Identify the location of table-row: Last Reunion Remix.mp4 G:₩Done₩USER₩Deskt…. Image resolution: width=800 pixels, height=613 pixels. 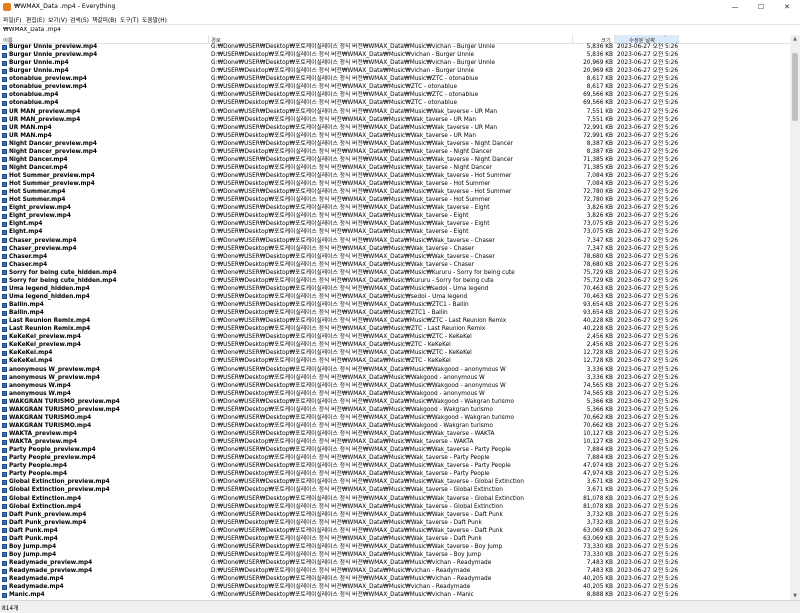
(395, 321).